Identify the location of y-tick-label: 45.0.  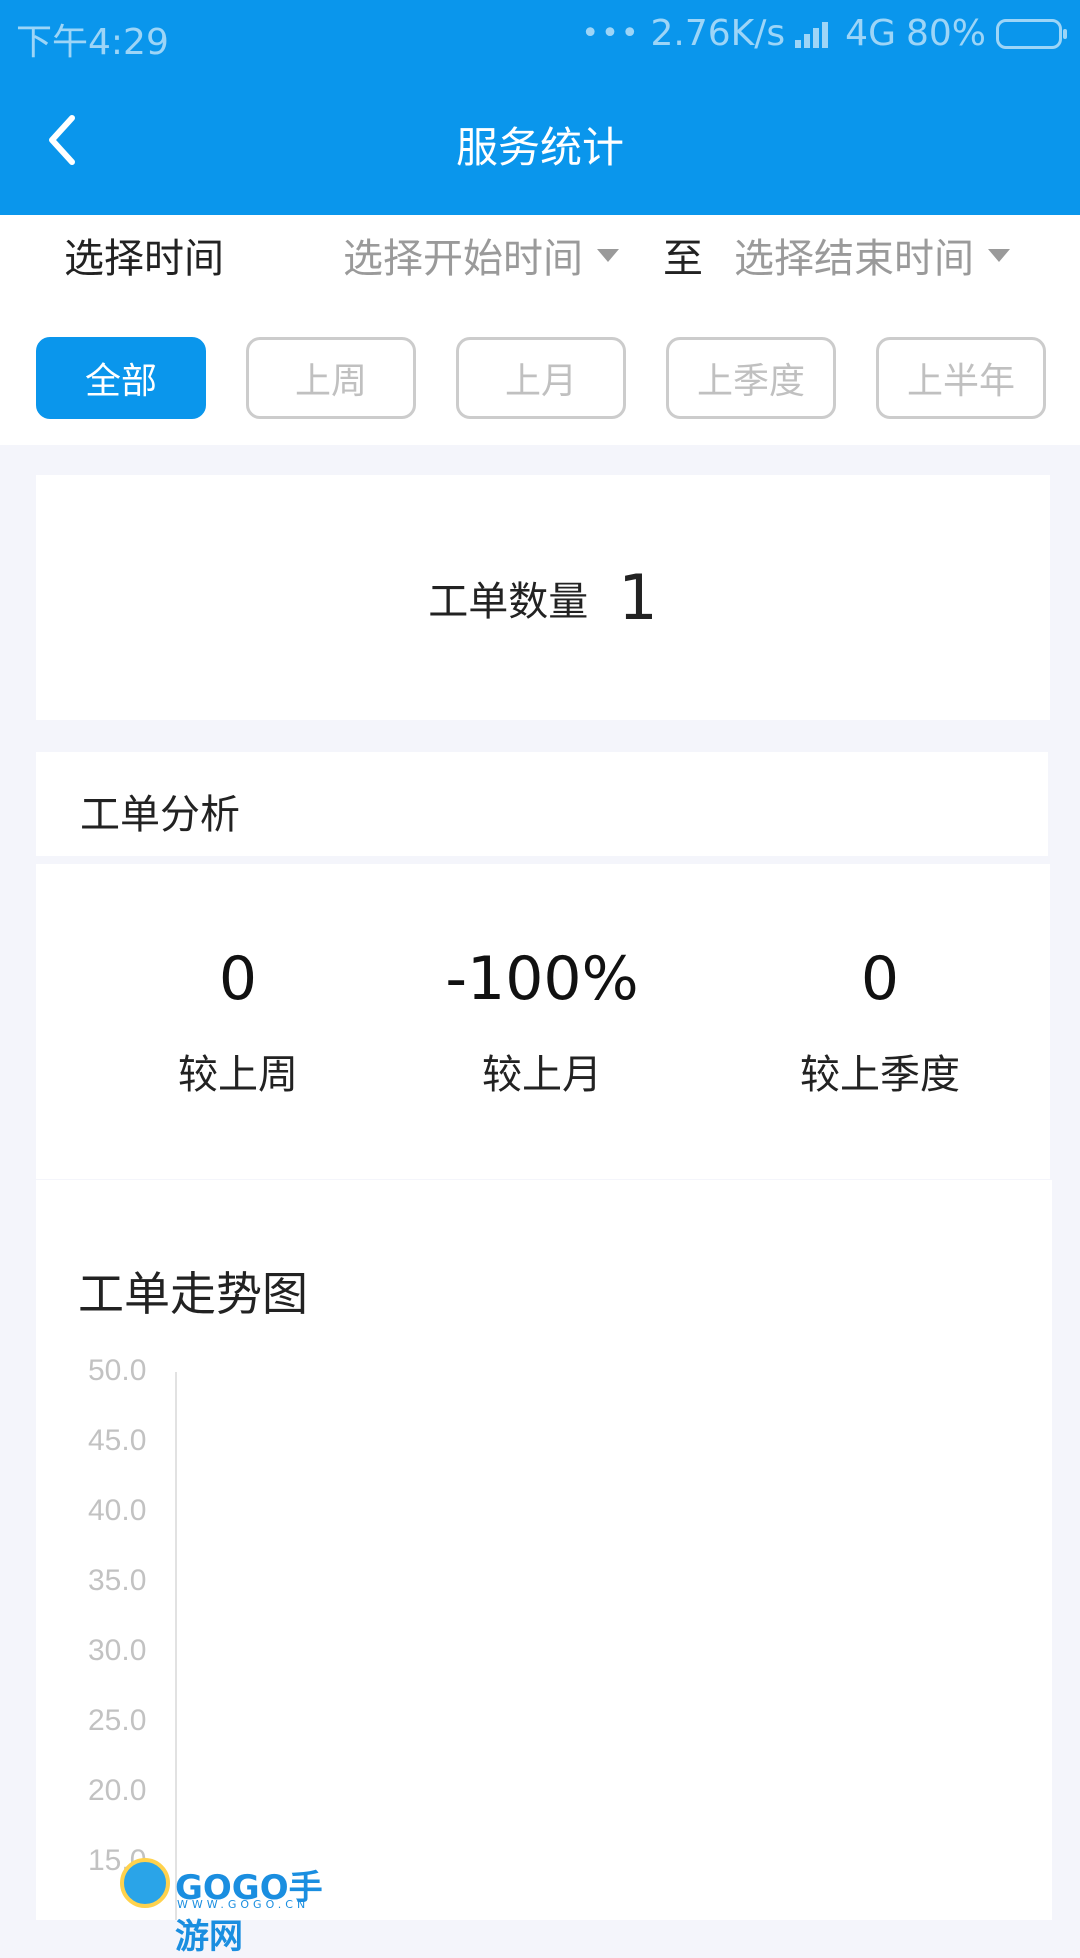
(117, 1440).